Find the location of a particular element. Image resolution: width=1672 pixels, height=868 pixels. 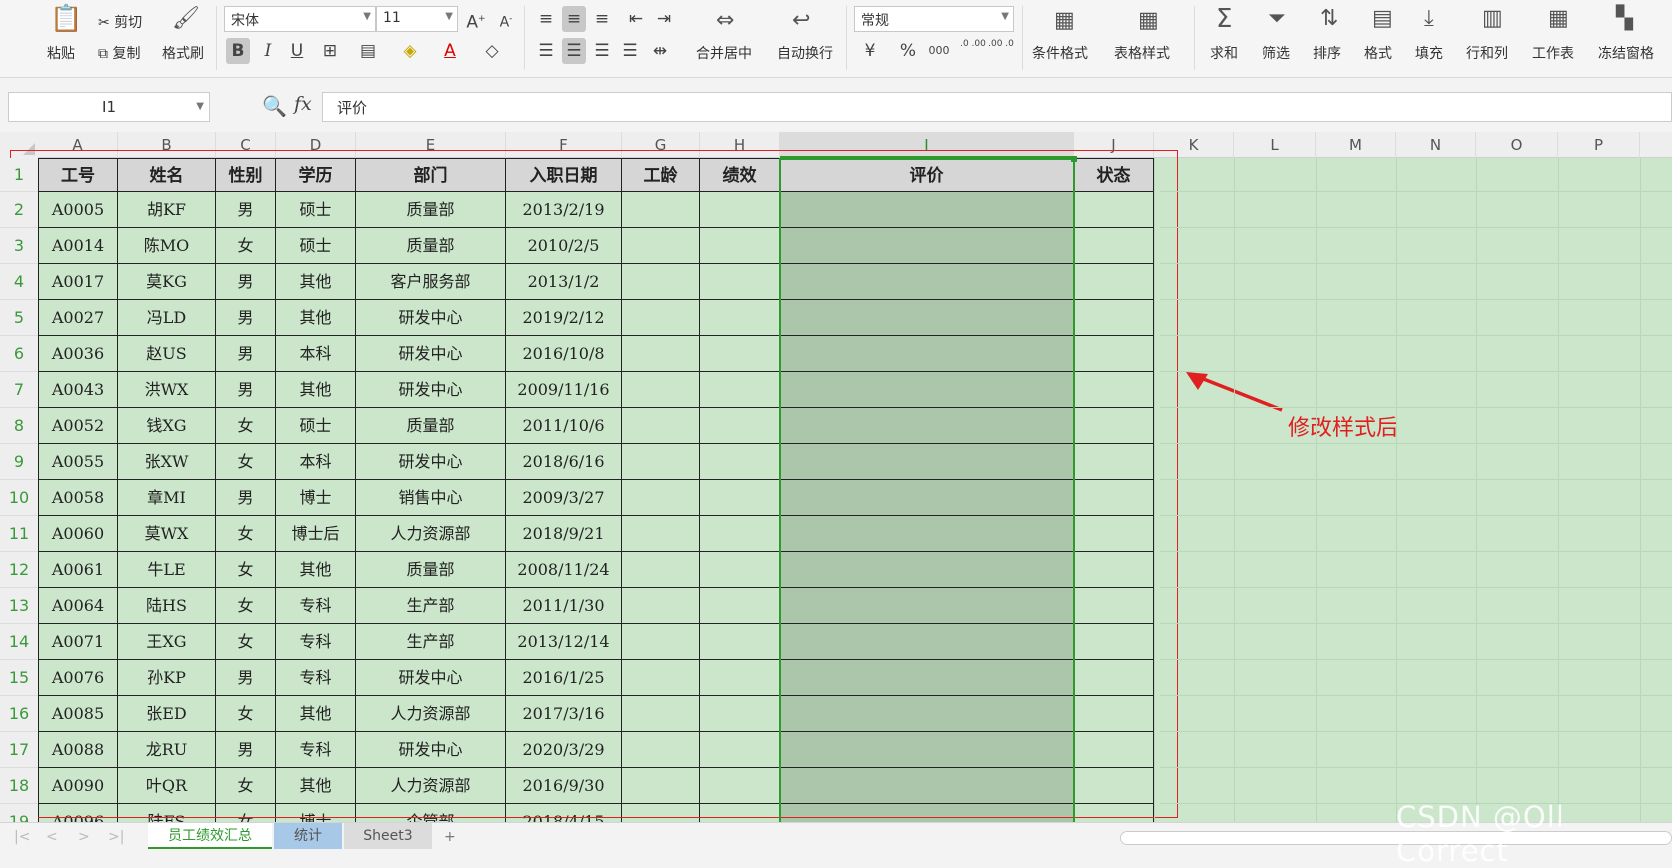

table-cell: 硕士 is located at coordinates (316, 246).